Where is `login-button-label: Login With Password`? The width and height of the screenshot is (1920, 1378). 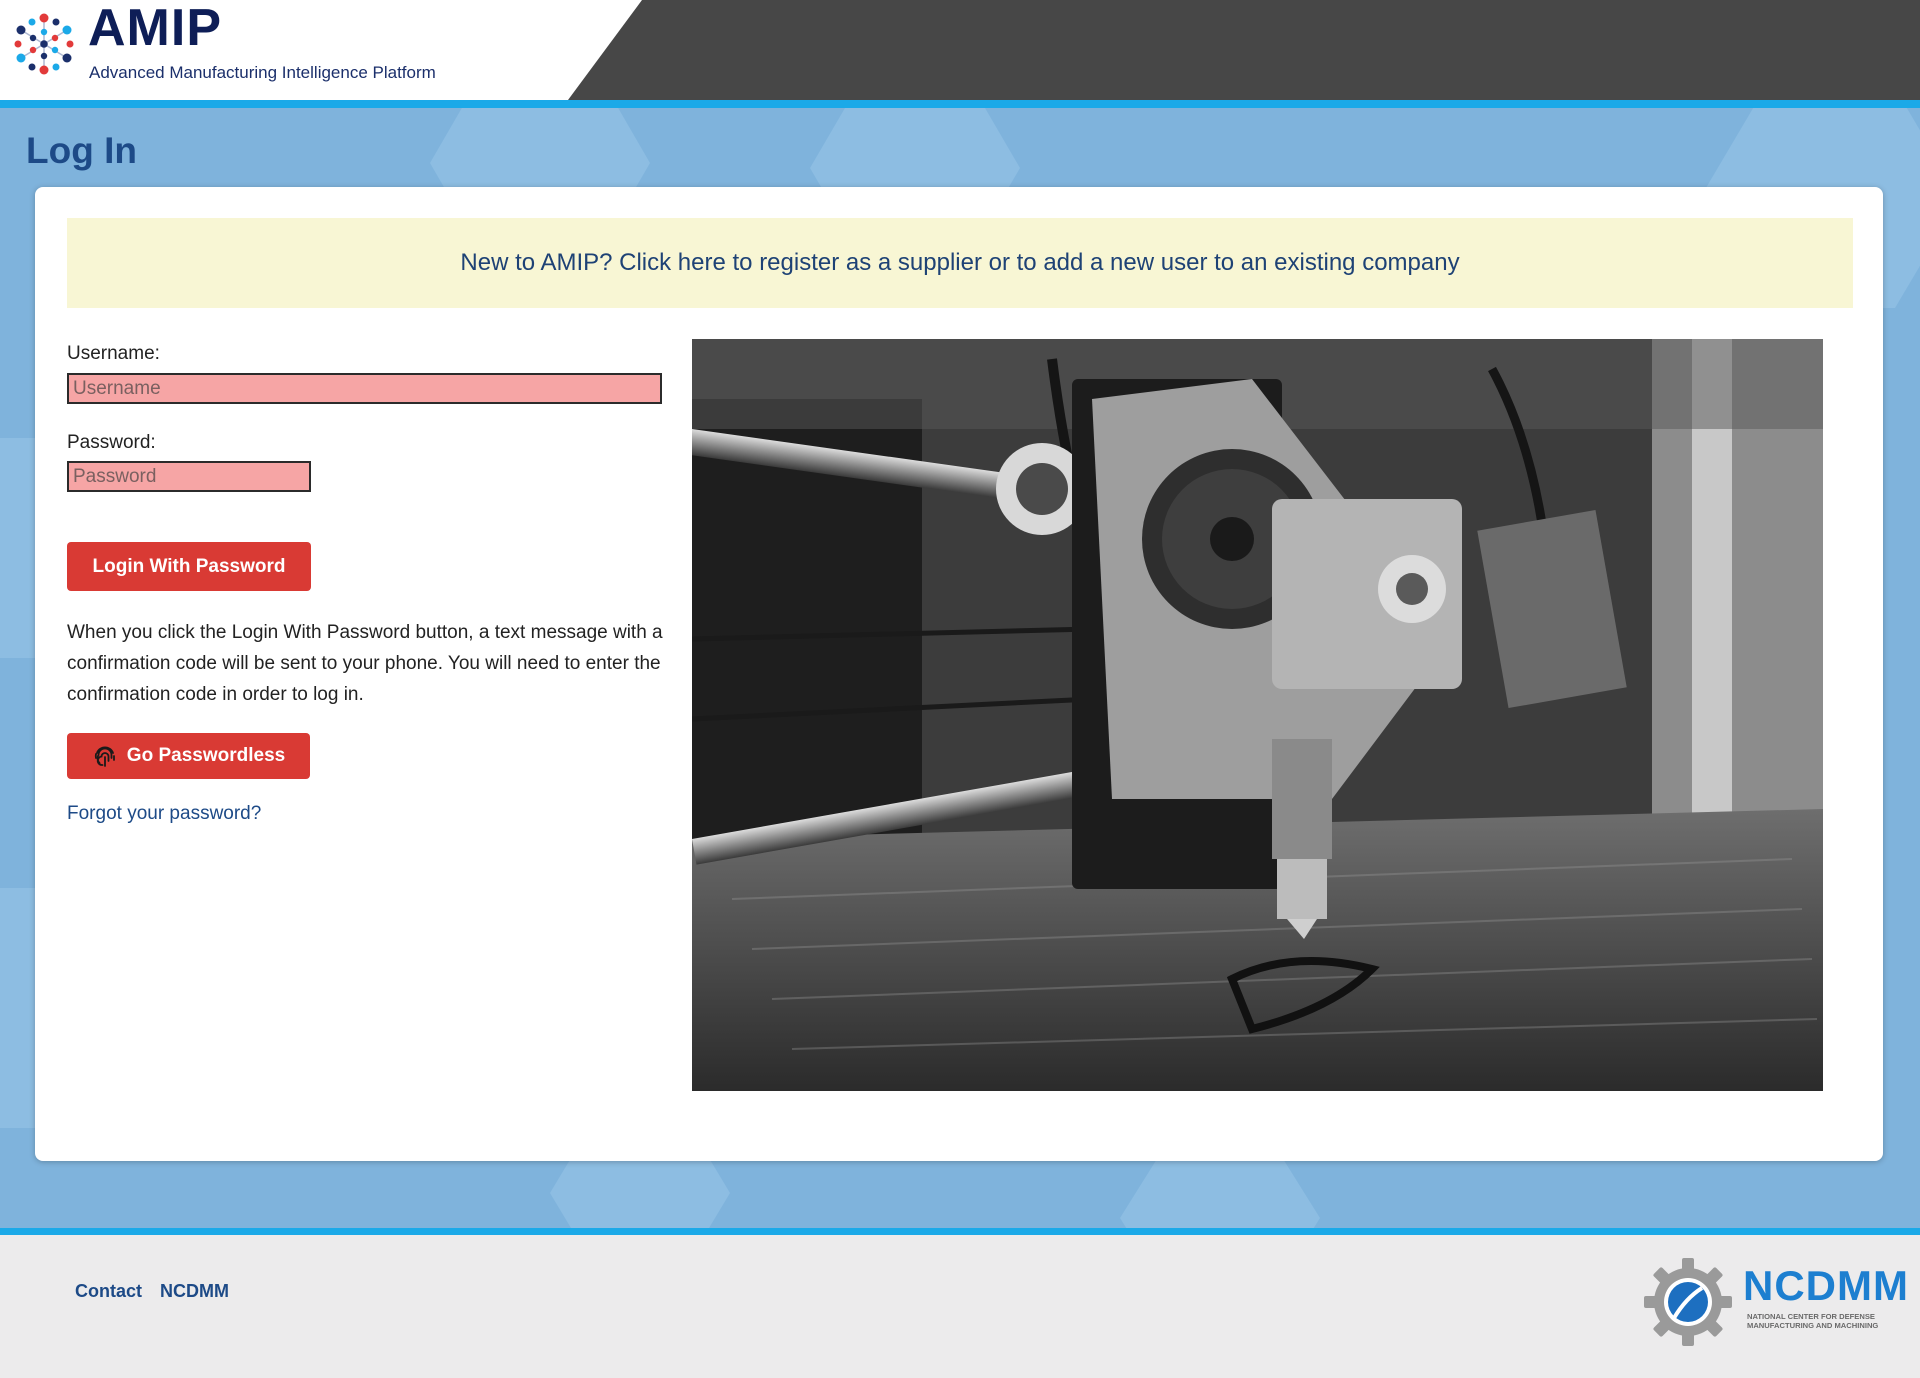 login-button-label: Login With Password is located at coordinates (189, 566).